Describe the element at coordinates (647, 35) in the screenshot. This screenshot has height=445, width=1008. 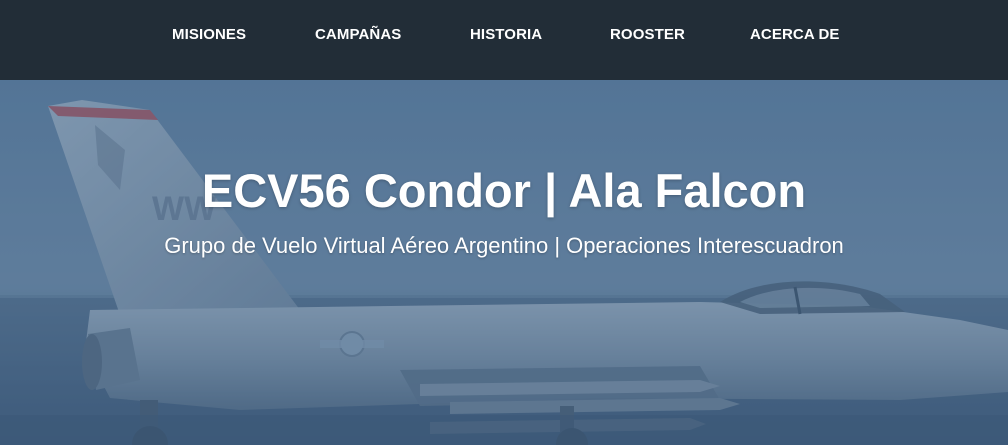
I see `nav-item-rooster: ROOSTER` at that location.